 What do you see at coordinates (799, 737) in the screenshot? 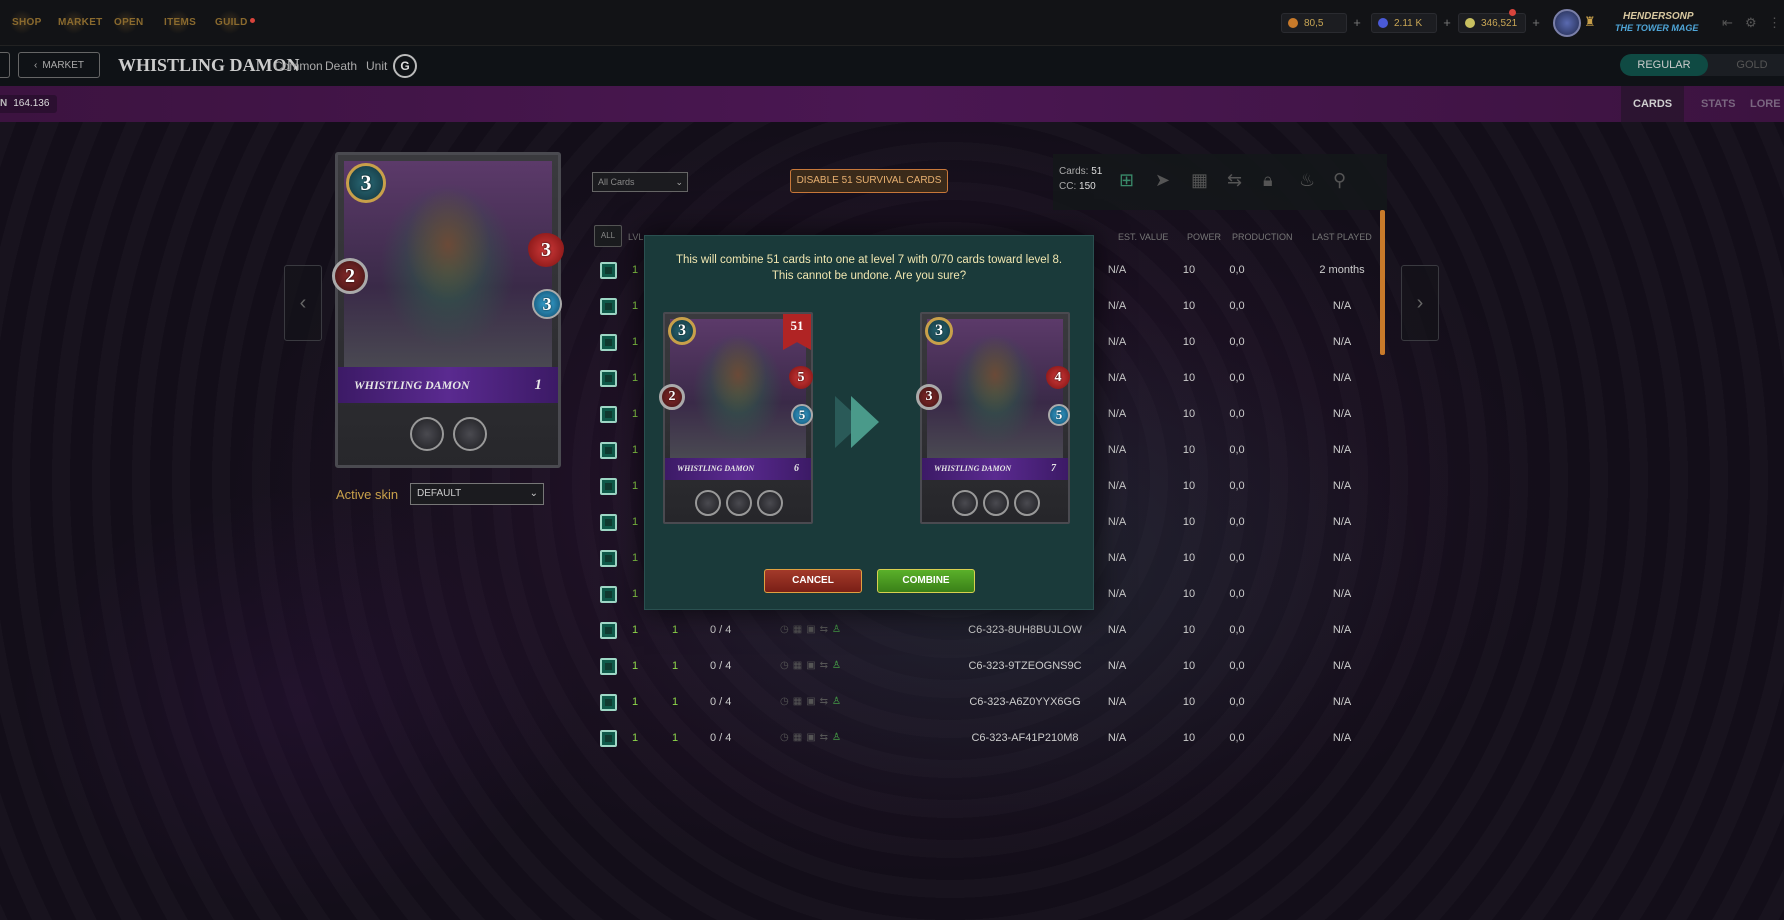
I see `market-icon: ▦` at bounding box center [799, 737].